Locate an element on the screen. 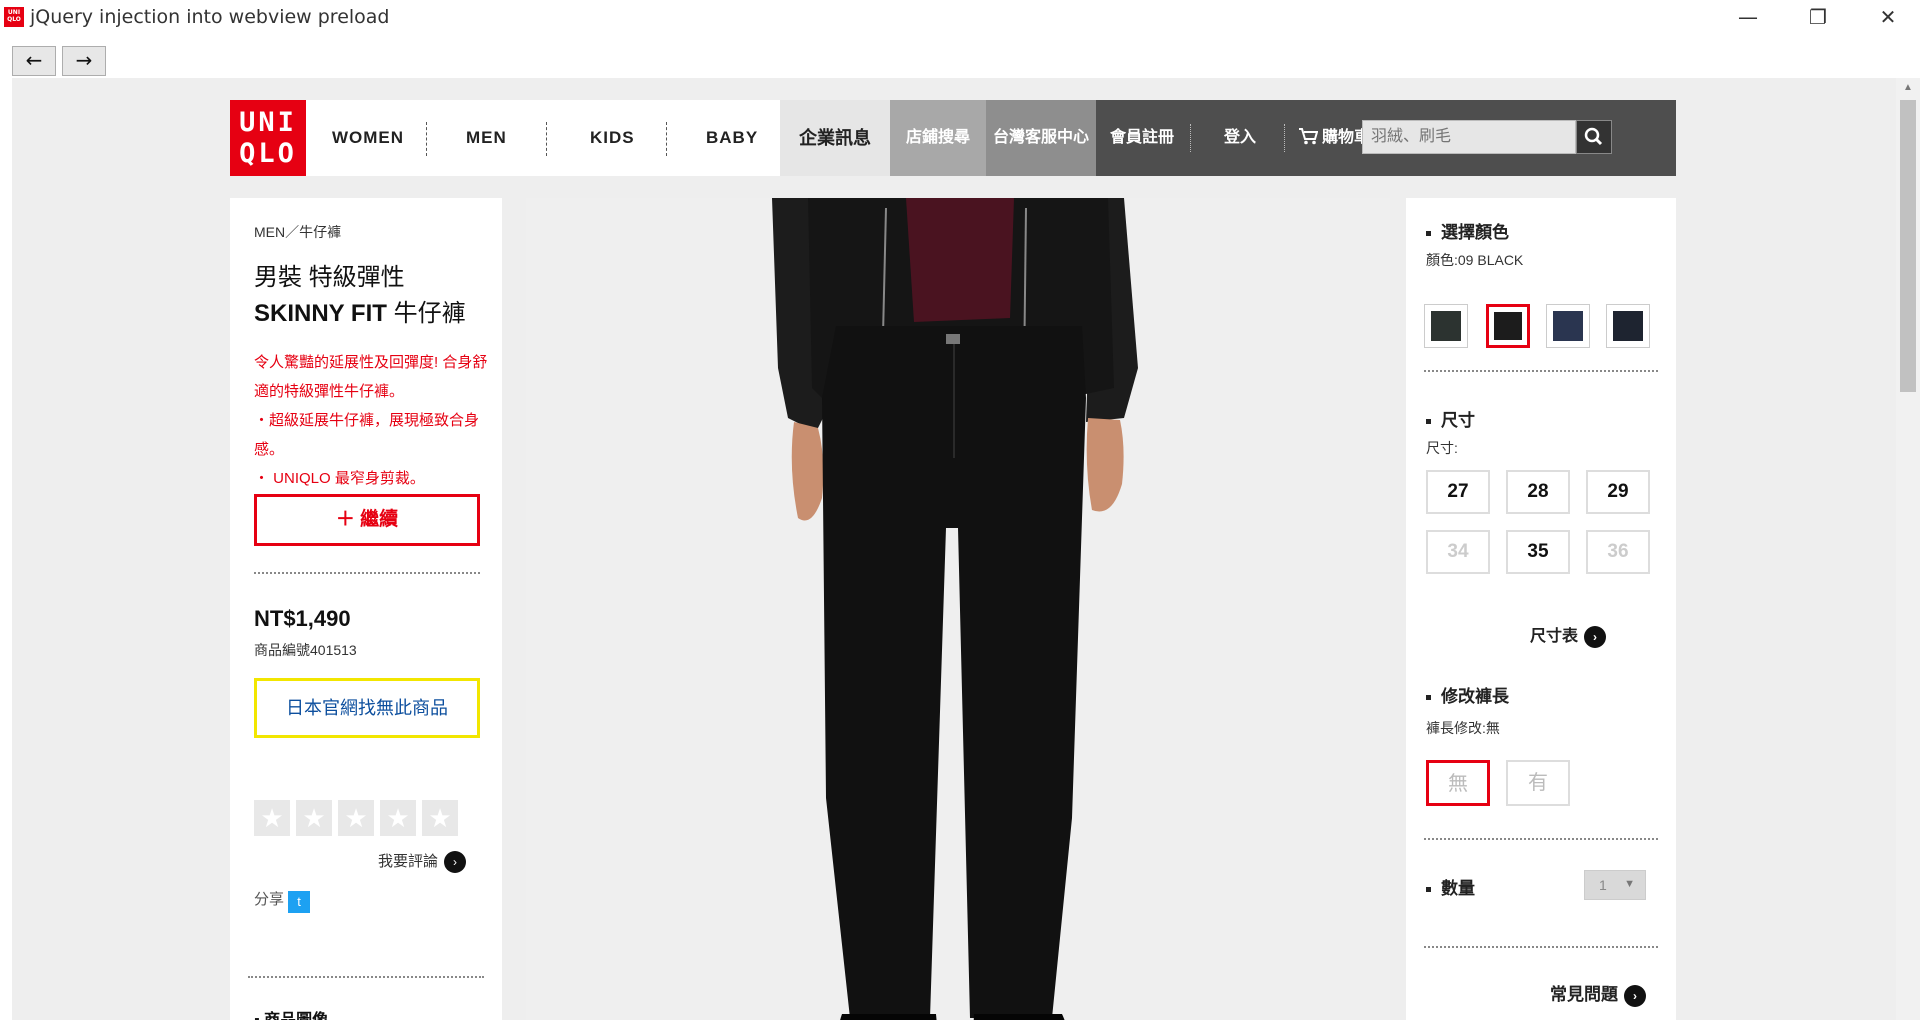 This screenshot has width=1920, height=1020. color-swatch-selected is located at coordinates (1508, 326).